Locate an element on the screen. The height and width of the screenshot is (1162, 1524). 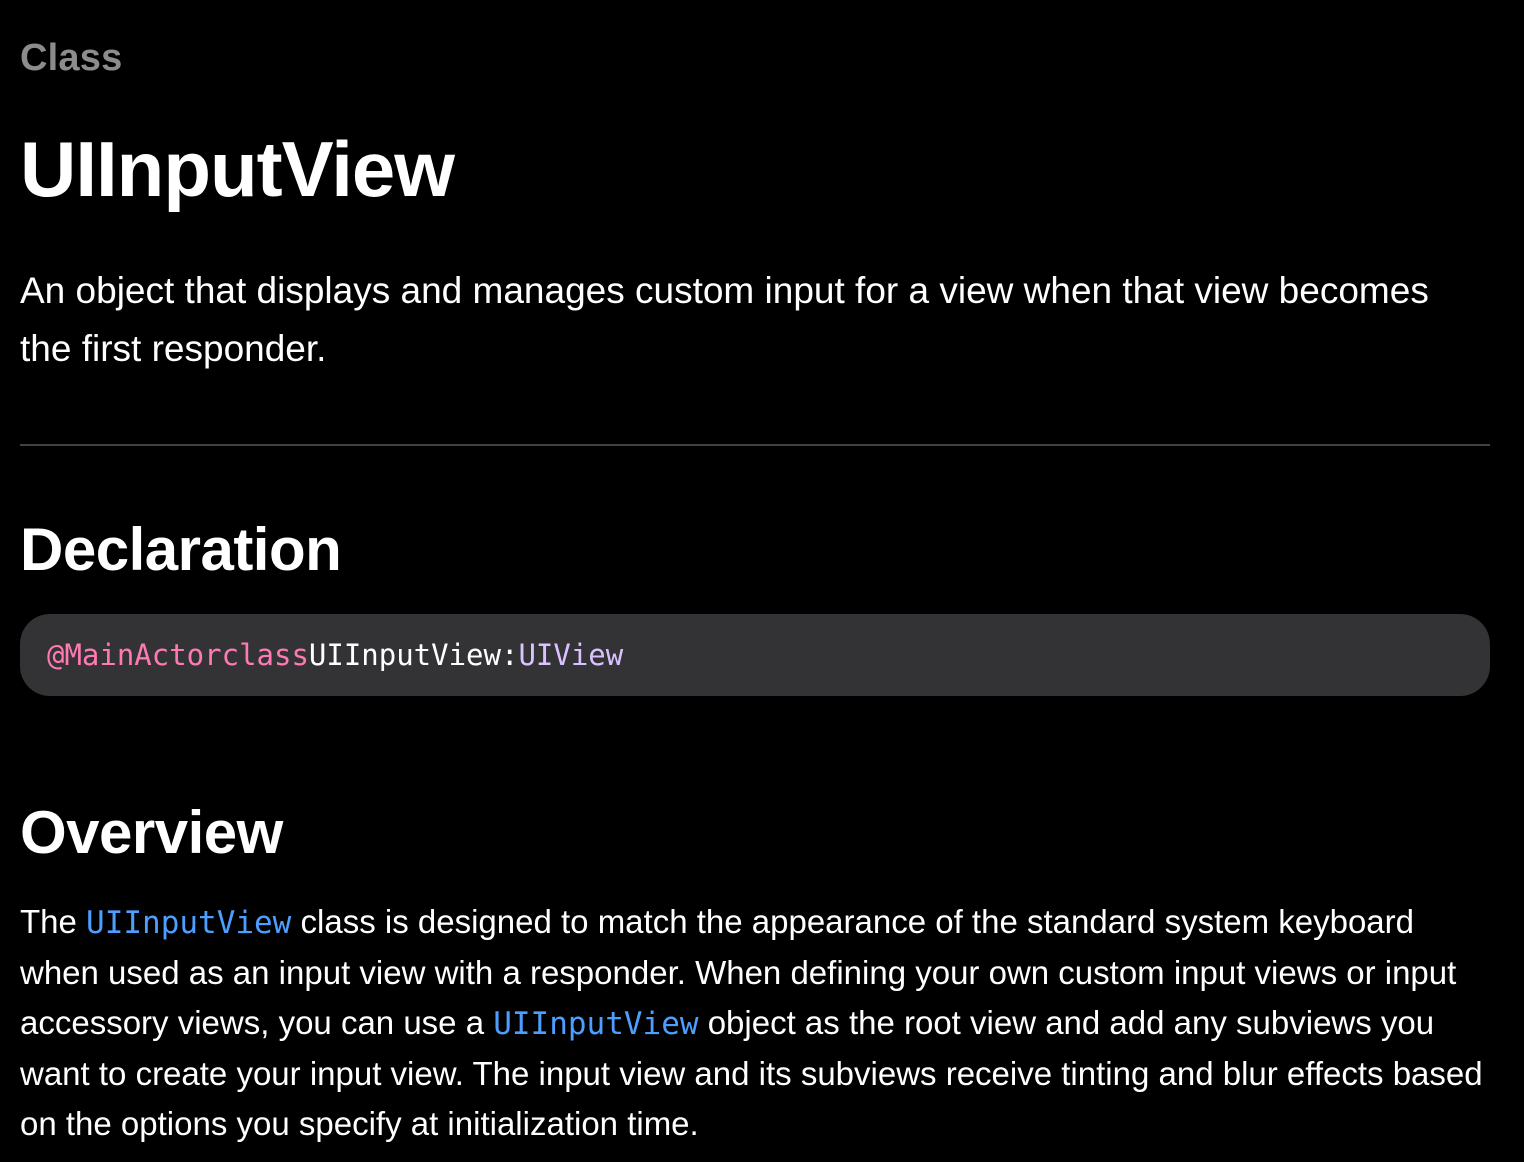
section-divider is located at coordinates (755, 445).